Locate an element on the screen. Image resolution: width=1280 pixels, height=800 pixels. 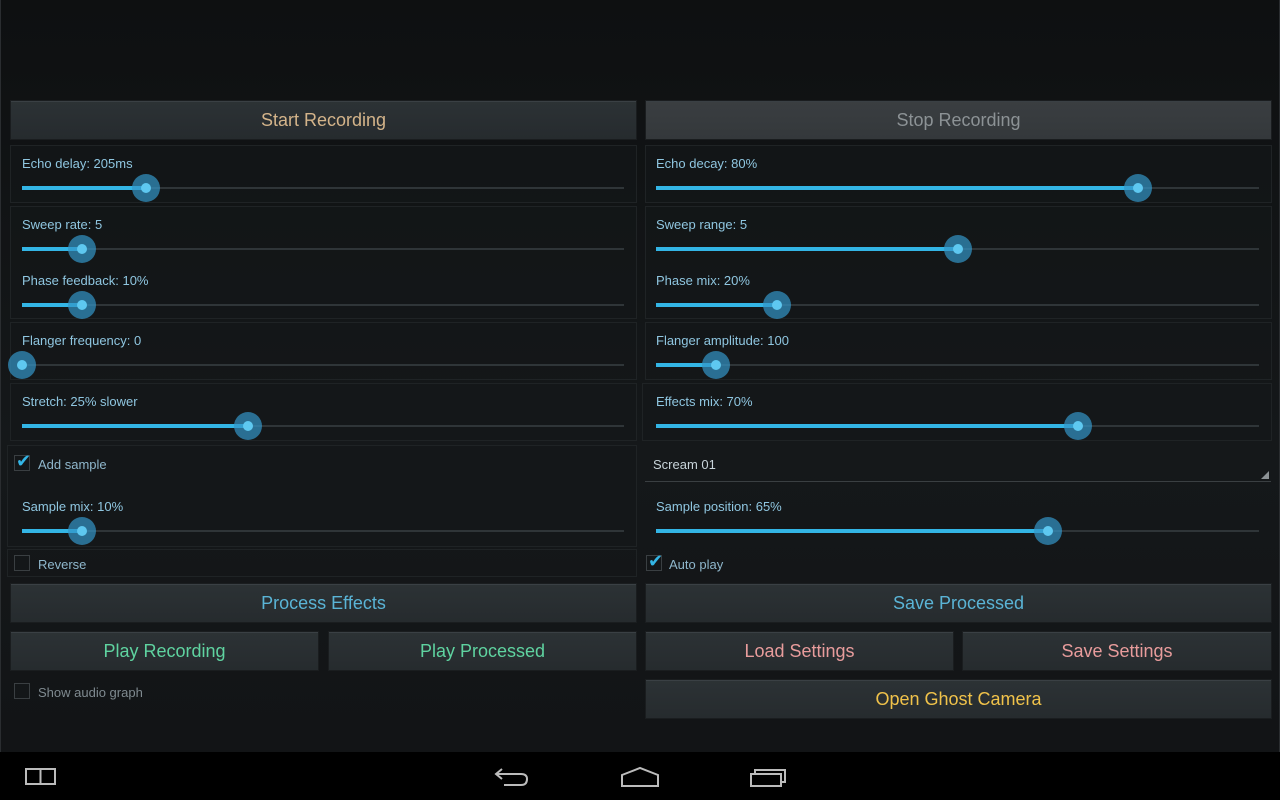
echo-delay-slider is located at coordinates (323, 188).